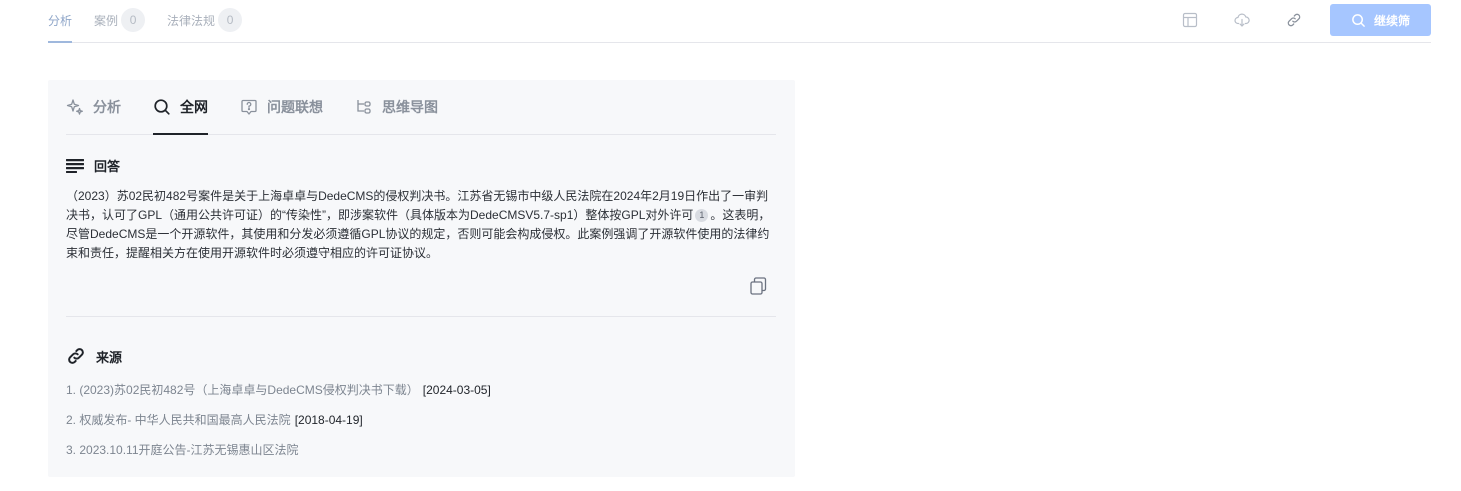 The height and width of the screenshot is (491, 1461). I want to click on source-item: 2. 权威发布- 中华人民共和国最高人民法院 [2018-04-19], so click(278, 425).